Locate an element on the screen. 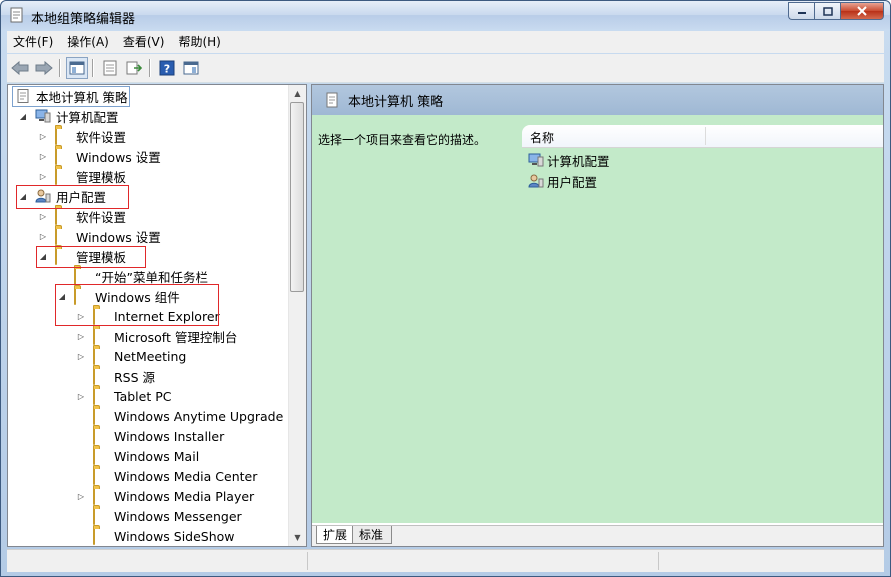 This screenshot has height=577, width=891. export-list-button is located at coordinates (134, 68).